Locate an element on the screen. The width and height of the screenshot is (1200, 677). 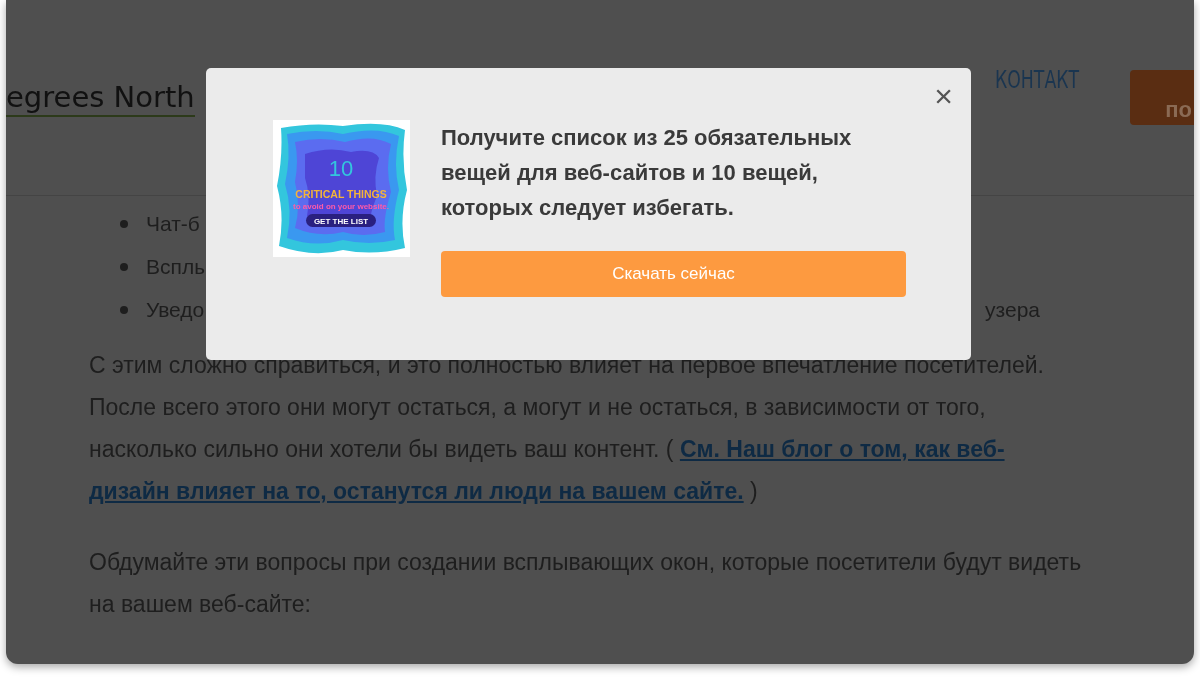
header-button: по is located at coordinates (1162, 97).